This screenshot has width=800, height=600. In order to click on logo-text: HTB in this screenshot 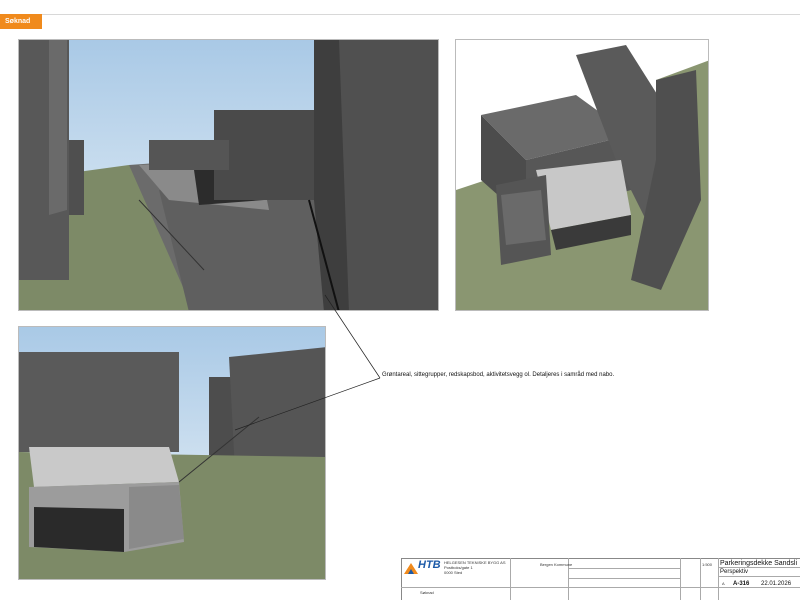, I will do `click(429, 565)`.